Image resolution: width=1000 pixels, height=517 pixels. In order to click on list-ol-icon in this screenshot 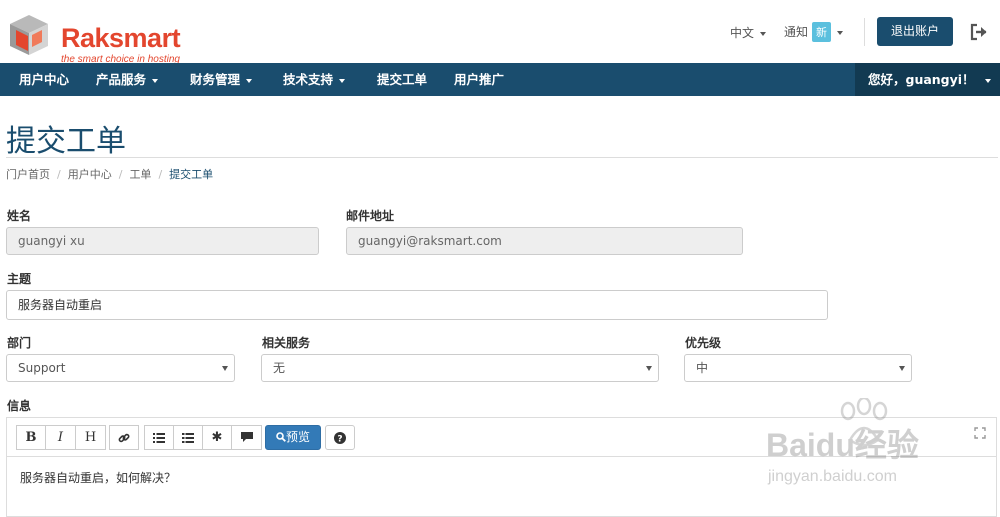, I will do `click(188, 437)`.